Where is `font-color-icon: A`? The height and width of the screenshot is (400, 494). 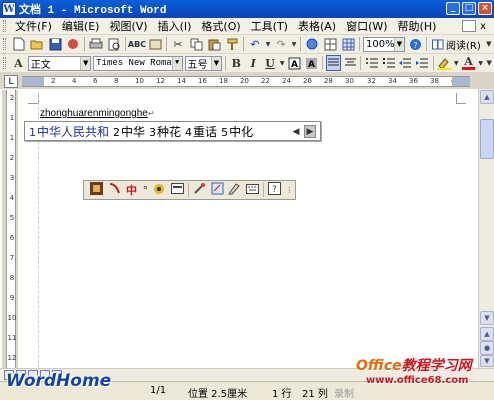 font-color-icon: A is located at coordinates (468, 63).